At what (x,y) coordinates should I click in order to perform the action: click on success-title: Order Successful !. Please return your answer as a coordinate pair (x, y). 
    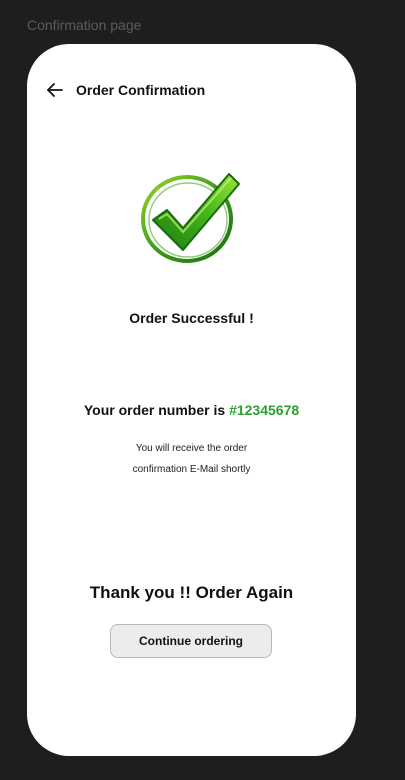
    Looking at the image, I should click on (191, 318).